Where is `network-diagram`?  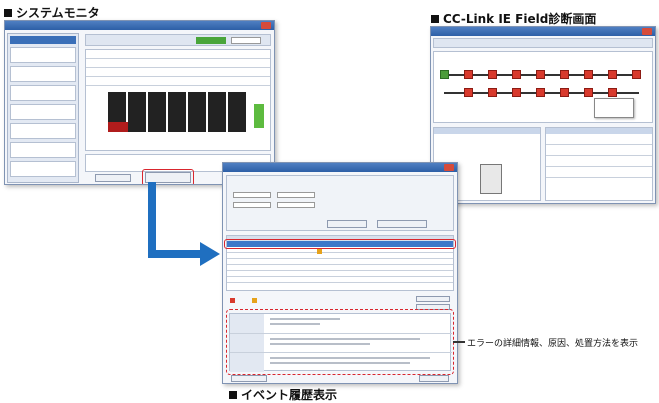
network-diagram is located at coordinates (543, 87).